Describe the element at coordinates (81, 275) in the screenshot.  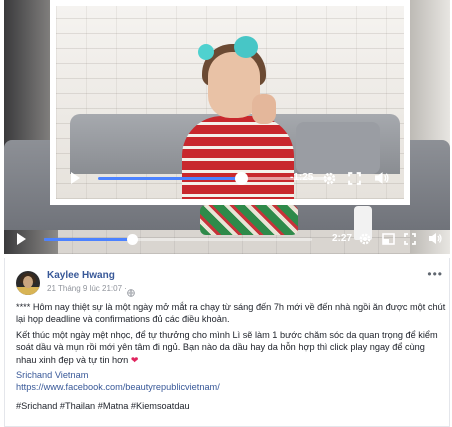
I see `author-name: Kaylee Hwang` at that location.